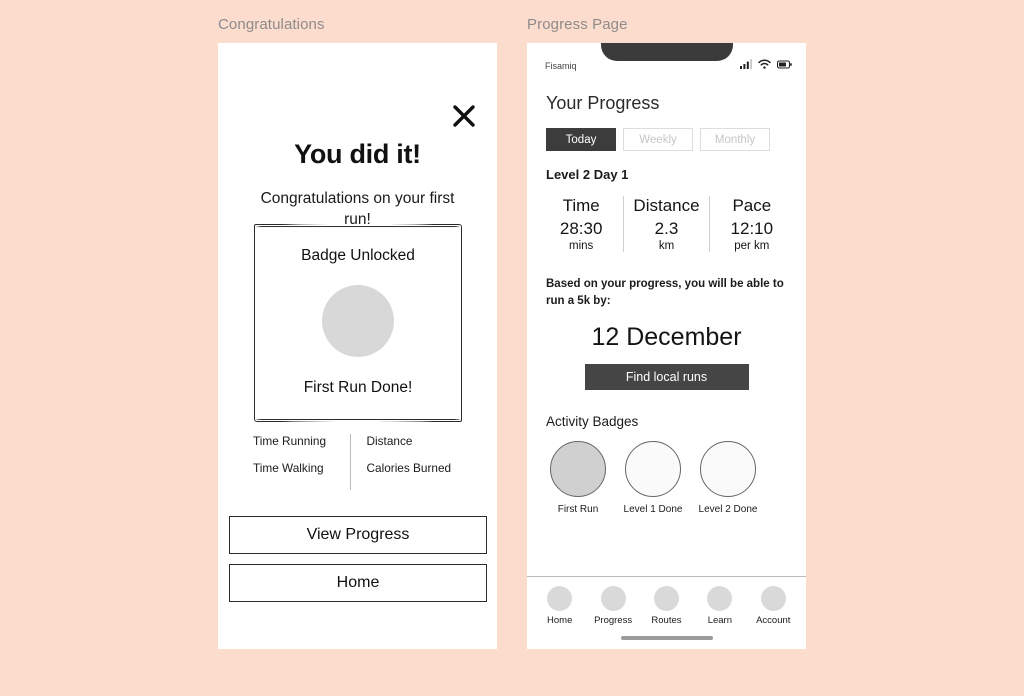 This screenshot has width=1024, height=696. What do you see at coordinates (581, 228) in the screenshot?
I see `metric-time-value: 28:30` at bounding box center [581, 228].